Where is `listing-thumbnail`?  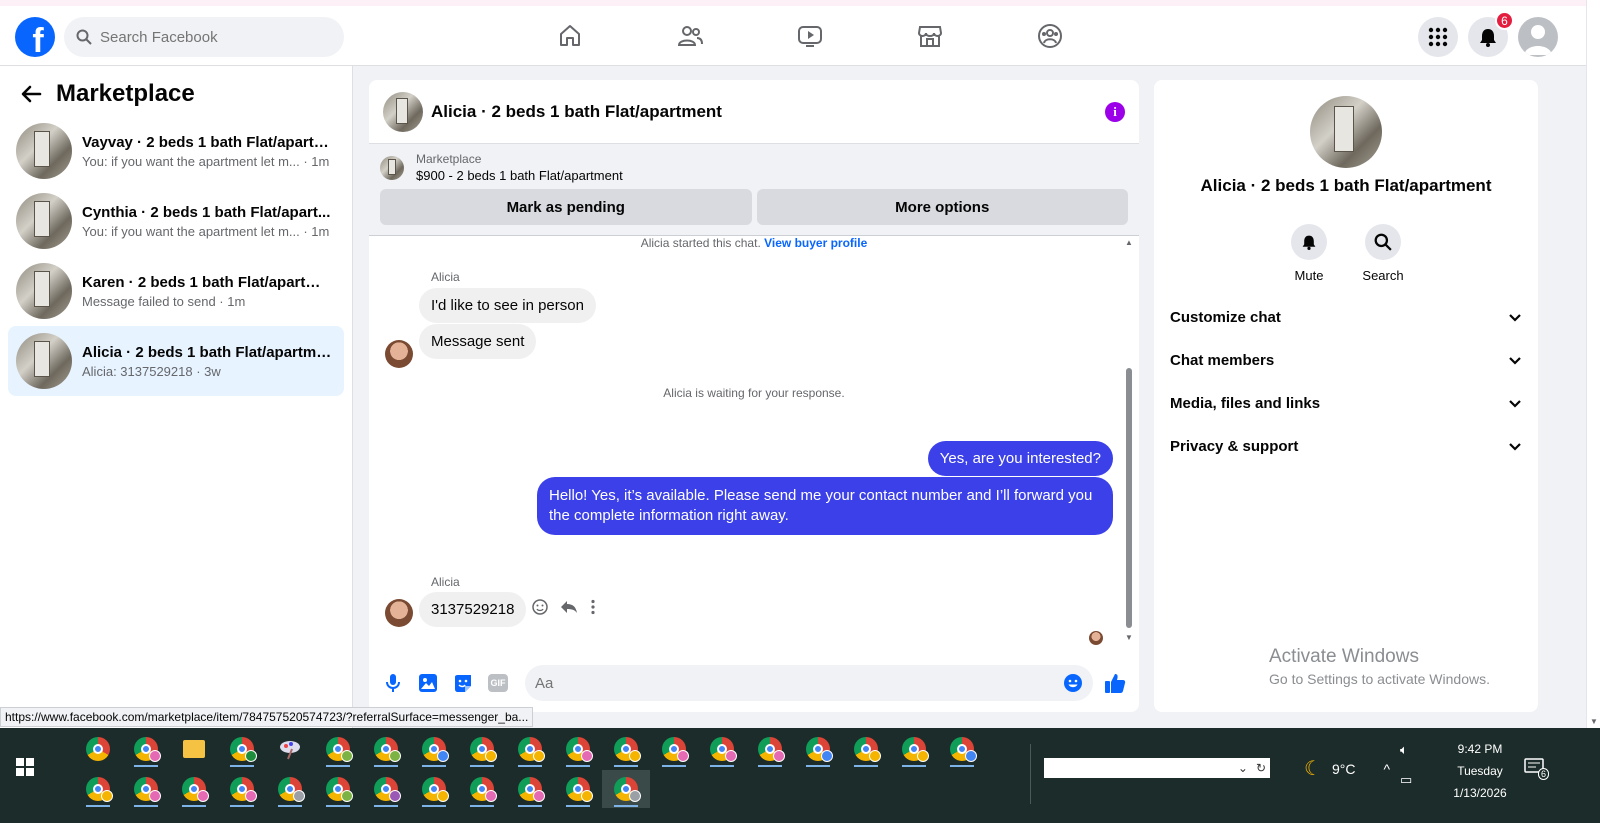
listing-thumbnail is located at coordinates (392, 167).